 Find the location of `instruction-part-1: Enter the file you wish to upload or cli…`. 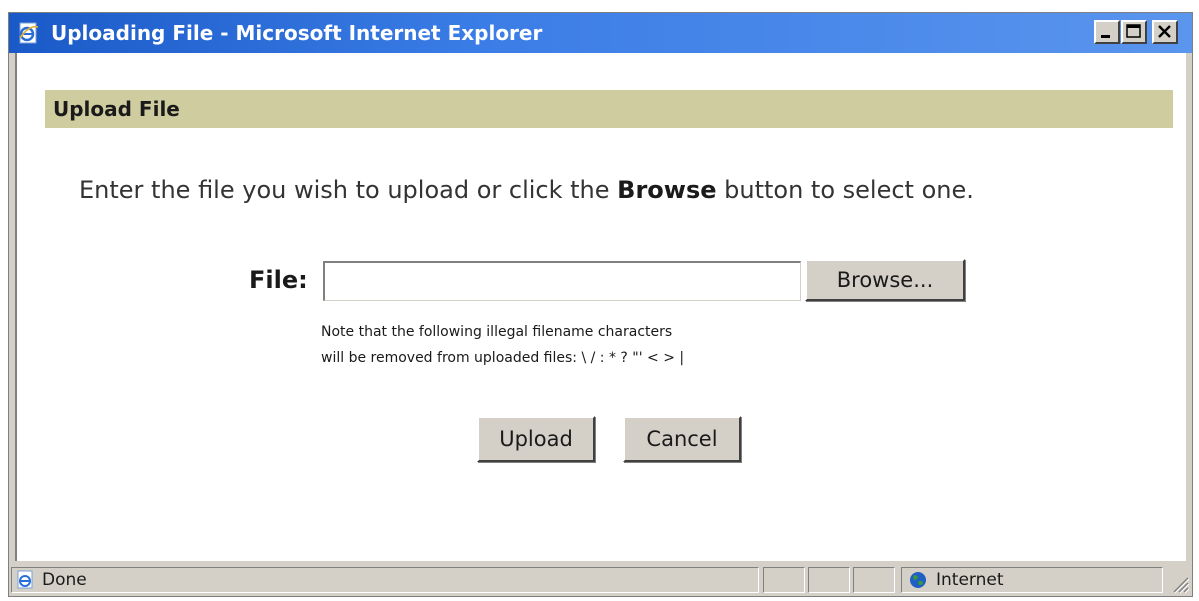

instruction-part-1: Enter the file you wish to upload or cli… is located at coordinates (348, 190).